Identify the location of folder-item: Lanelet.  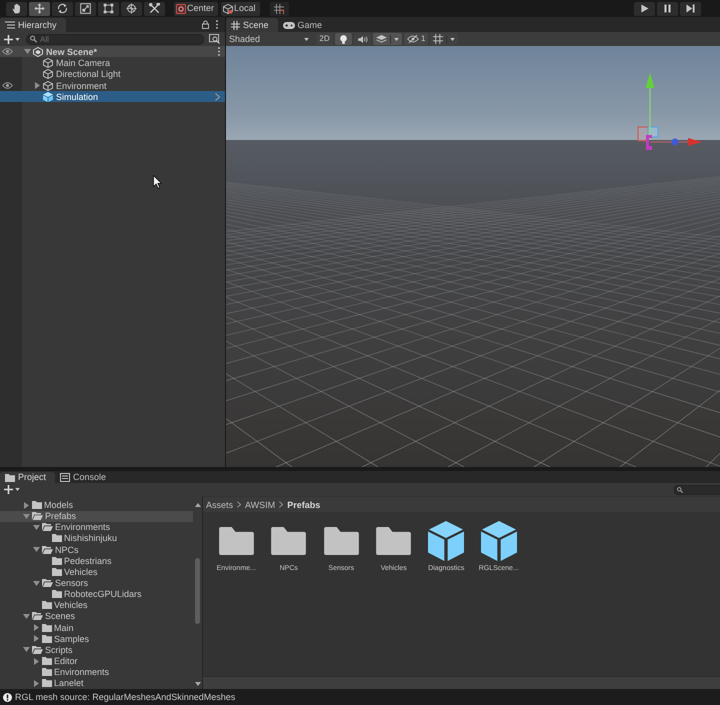
(96, 683).